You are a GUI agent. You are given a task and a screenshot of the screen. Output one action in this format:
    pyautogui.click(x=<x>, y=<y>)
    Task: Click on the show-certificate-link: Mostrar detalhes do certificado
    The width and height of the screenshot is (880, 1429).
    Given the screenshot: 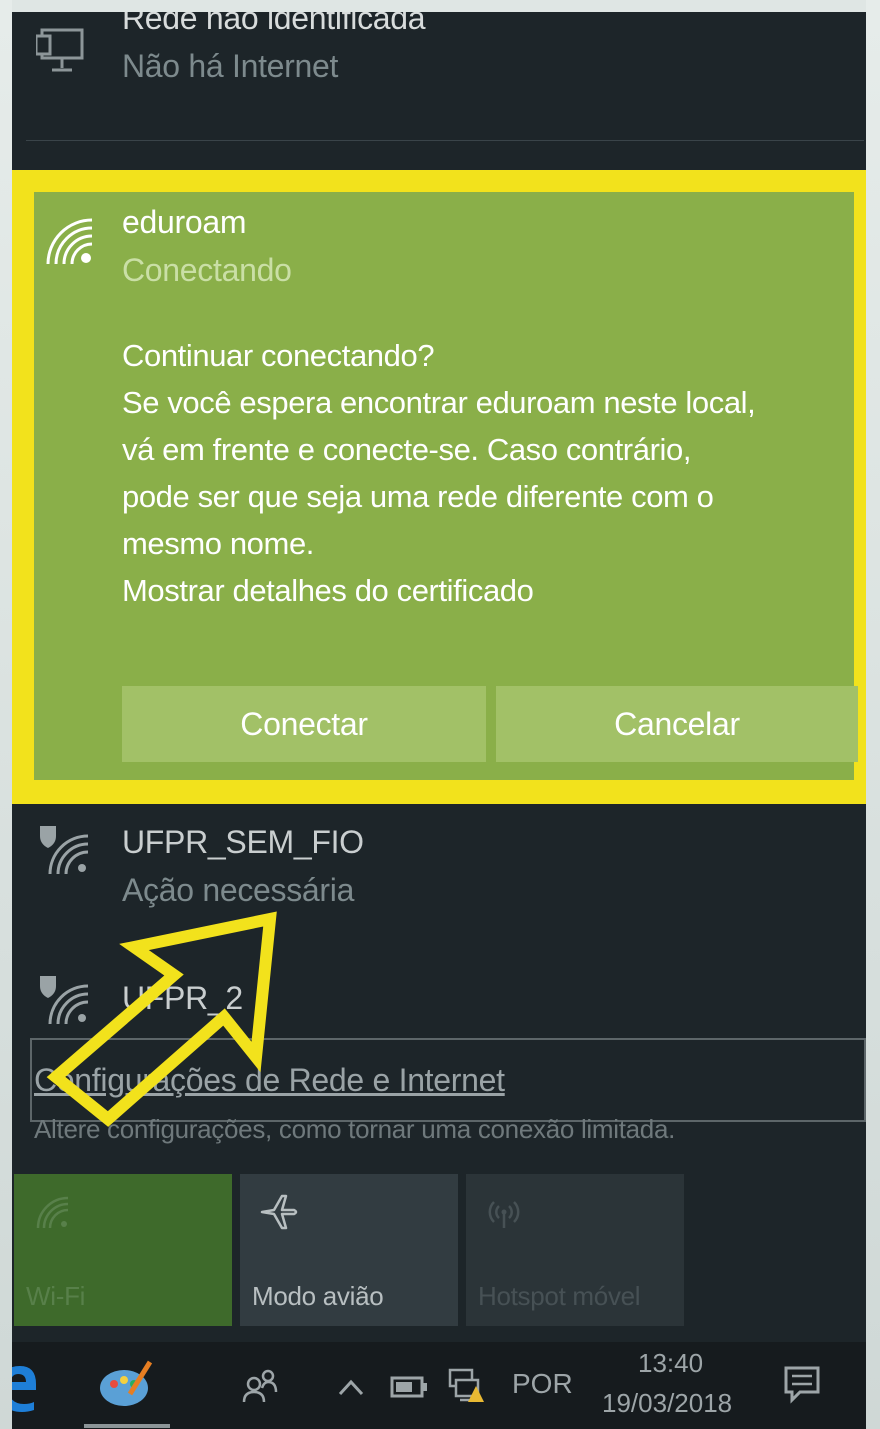 What is the action you would take?
    pyautogui.click(x=487, y=590)
    